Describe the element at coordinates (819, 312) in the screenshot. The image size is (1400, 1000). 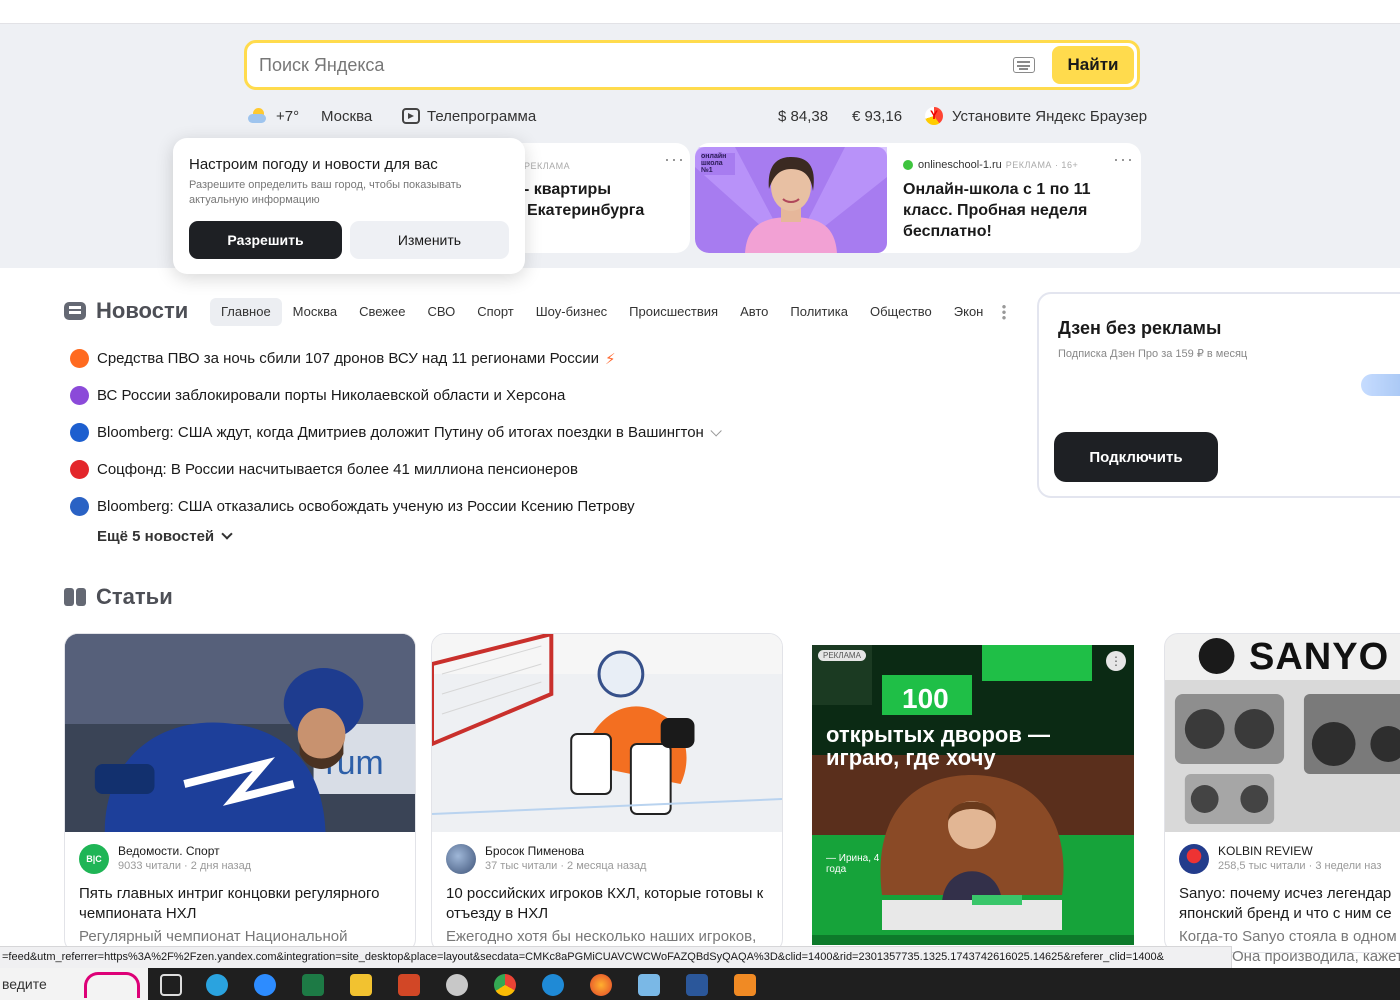
I see `tab-politics: Политика` at that location.